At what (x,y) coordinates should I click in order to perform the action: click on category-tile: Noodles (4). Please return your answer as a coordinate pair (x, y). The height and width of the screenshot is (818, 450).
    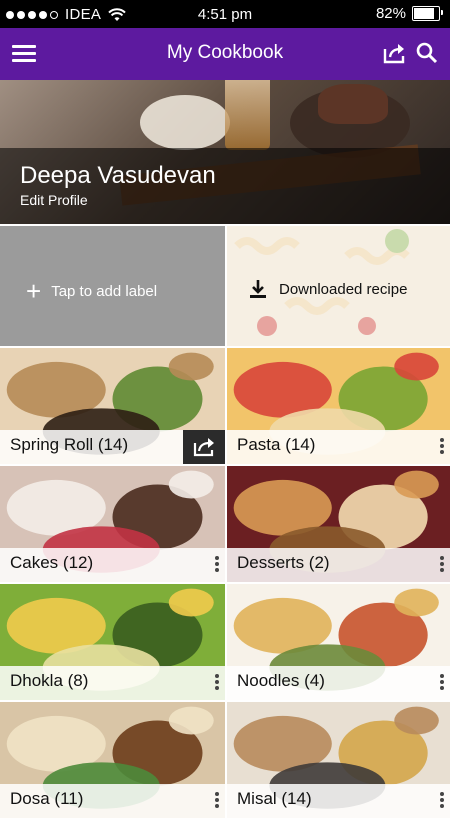
    Looking at the image, I should click on (338, 642).